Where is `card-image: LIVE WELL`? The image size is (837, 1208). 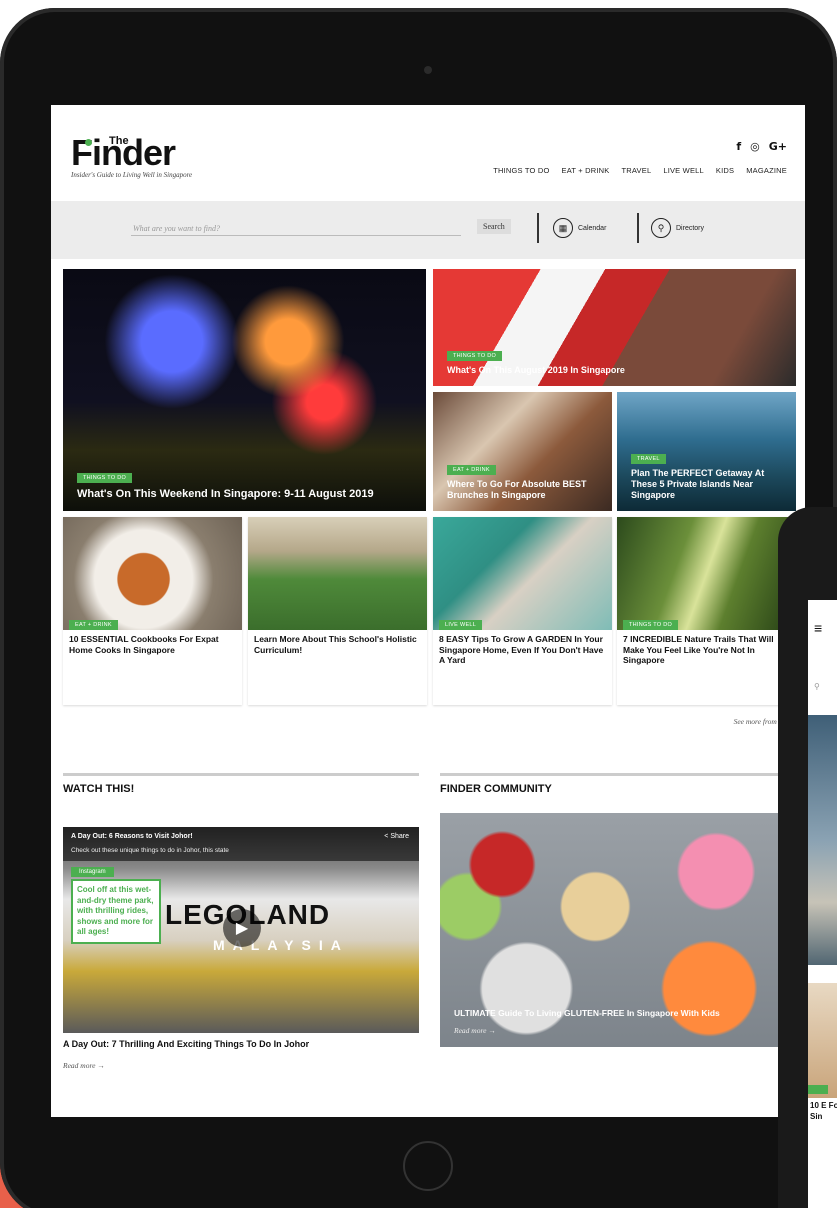
card-image: LIVE WELL is located at coordinates (522, 573).